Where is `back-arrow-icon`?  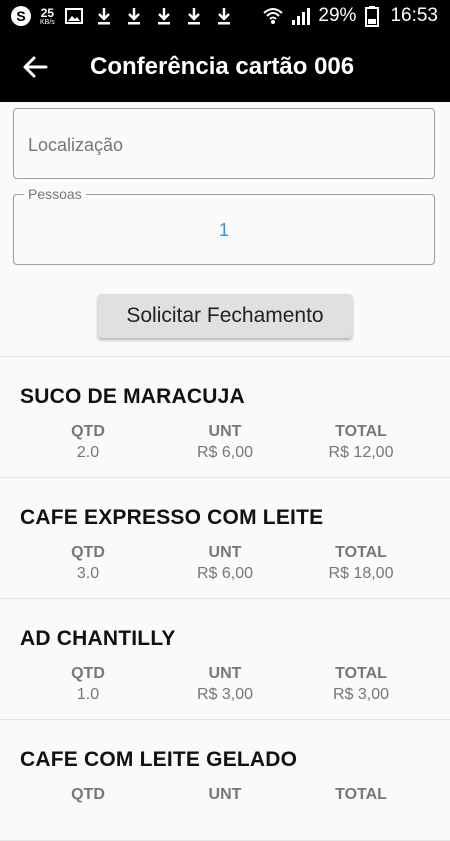 back-arrow-icon is located at coordinates (35, 67).